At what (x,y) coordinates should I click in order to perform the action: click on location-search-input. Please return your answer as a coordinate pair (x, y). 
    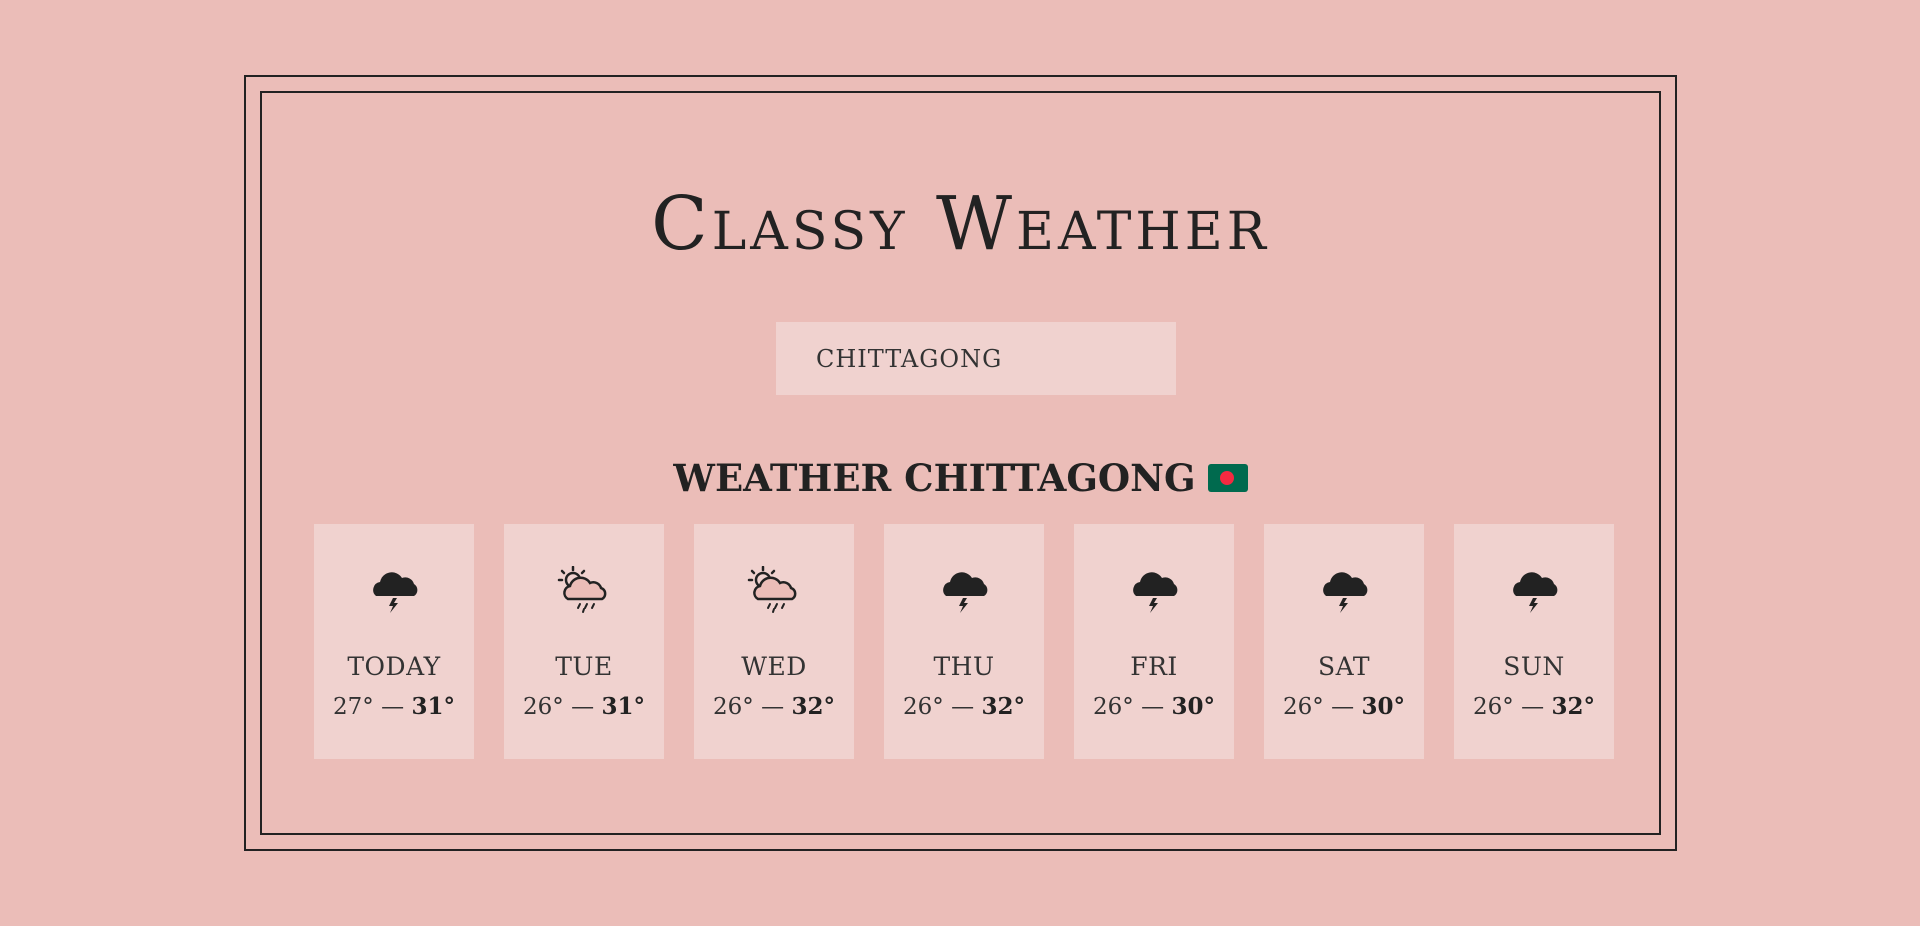
    Looking at the image, I should click on (976, 358).